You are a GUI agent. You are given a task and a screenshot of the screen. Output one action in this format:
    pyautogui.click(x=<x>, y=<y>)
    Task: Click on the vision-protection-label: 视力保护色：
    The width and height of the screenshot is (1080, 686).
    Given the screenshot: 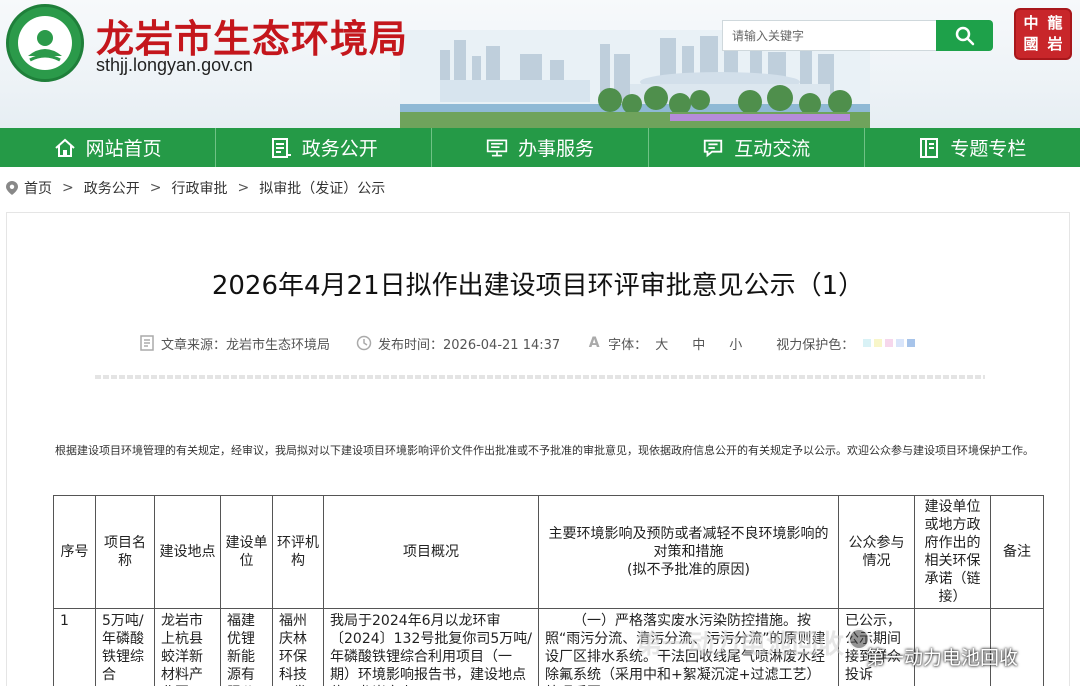 What is the action you would take?
    pyautogui.click(x=815, y=345)
    